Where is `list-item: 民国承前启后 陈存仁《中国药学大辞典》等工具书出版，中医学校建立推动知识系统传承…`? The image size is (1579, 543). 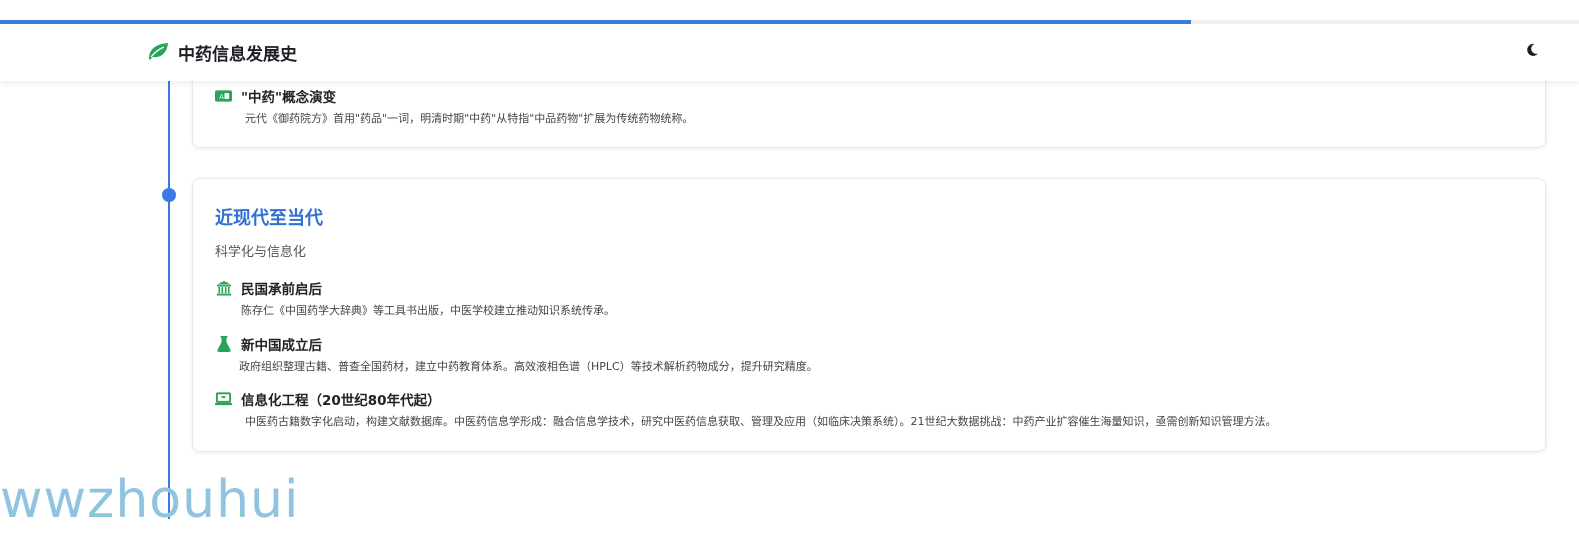 list-item: 民国承前启后 陈存仁《中国药学大辞典》等工具书出版，中医学校建立推动知识系统传承… is located at coordinates (415, 298).